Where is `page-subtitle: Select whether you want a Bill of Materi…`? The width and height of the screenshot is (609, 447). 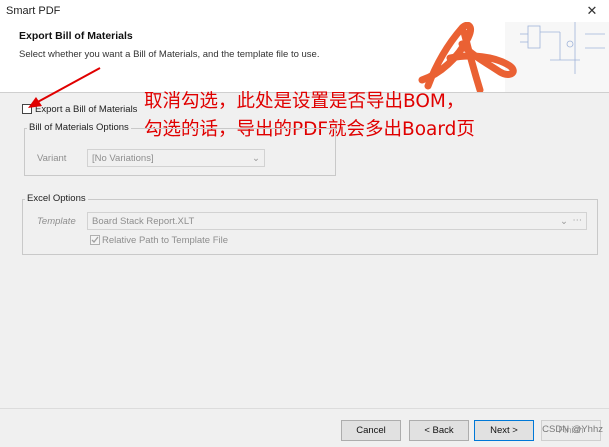
page-subtitle: Select whether you want a Bill of Materi… is located at coordinates (169, 54).